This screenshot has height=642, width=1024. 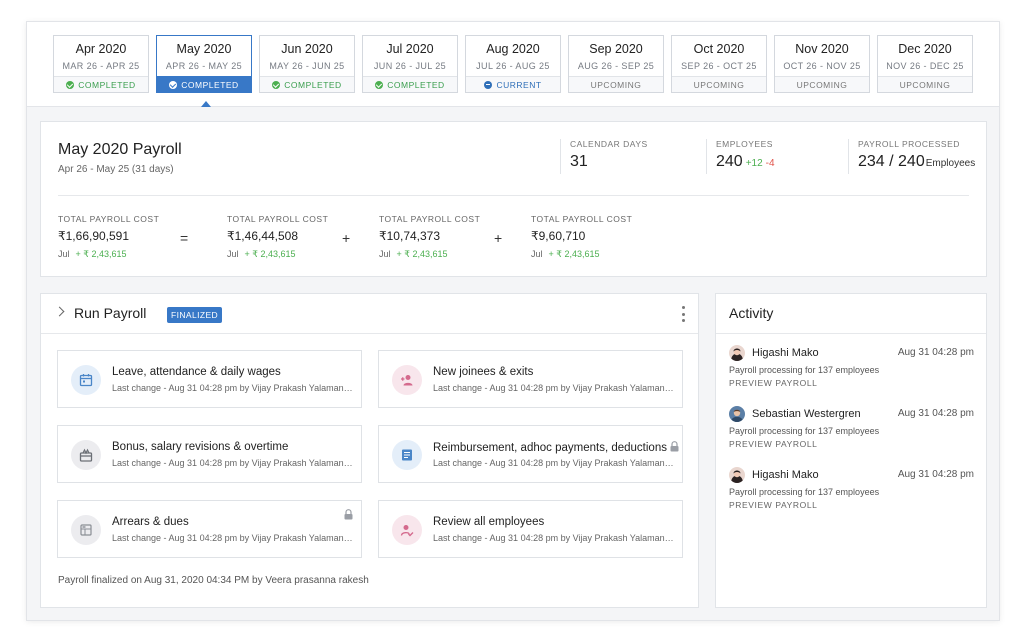 I want to click on run-payroll-header: Run Payroll FINALIZED, so click(x=369, y=314).